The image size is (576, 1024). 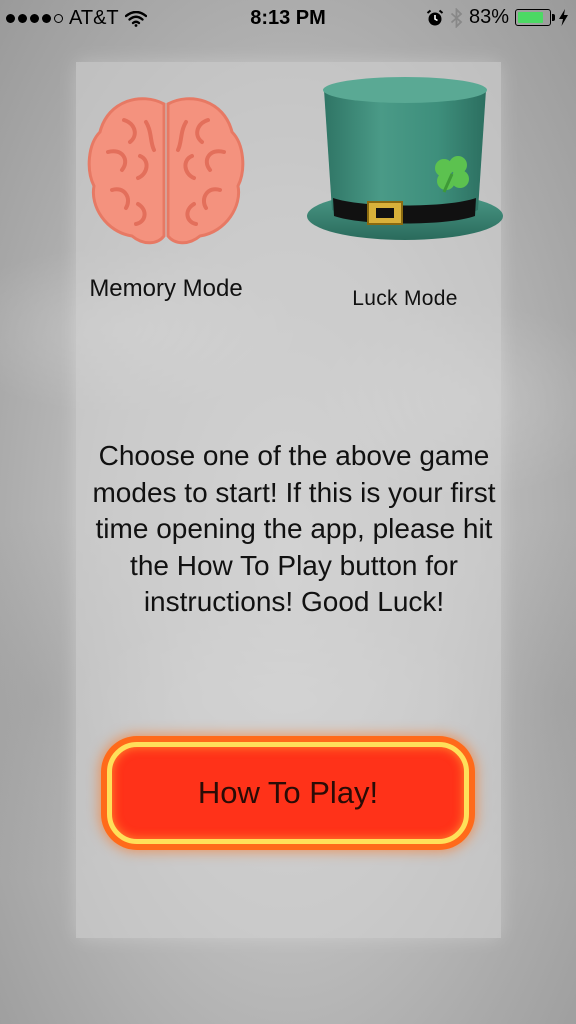 I want to click on luck-mode-button: Luck Mode, so click(x=405, y=190).